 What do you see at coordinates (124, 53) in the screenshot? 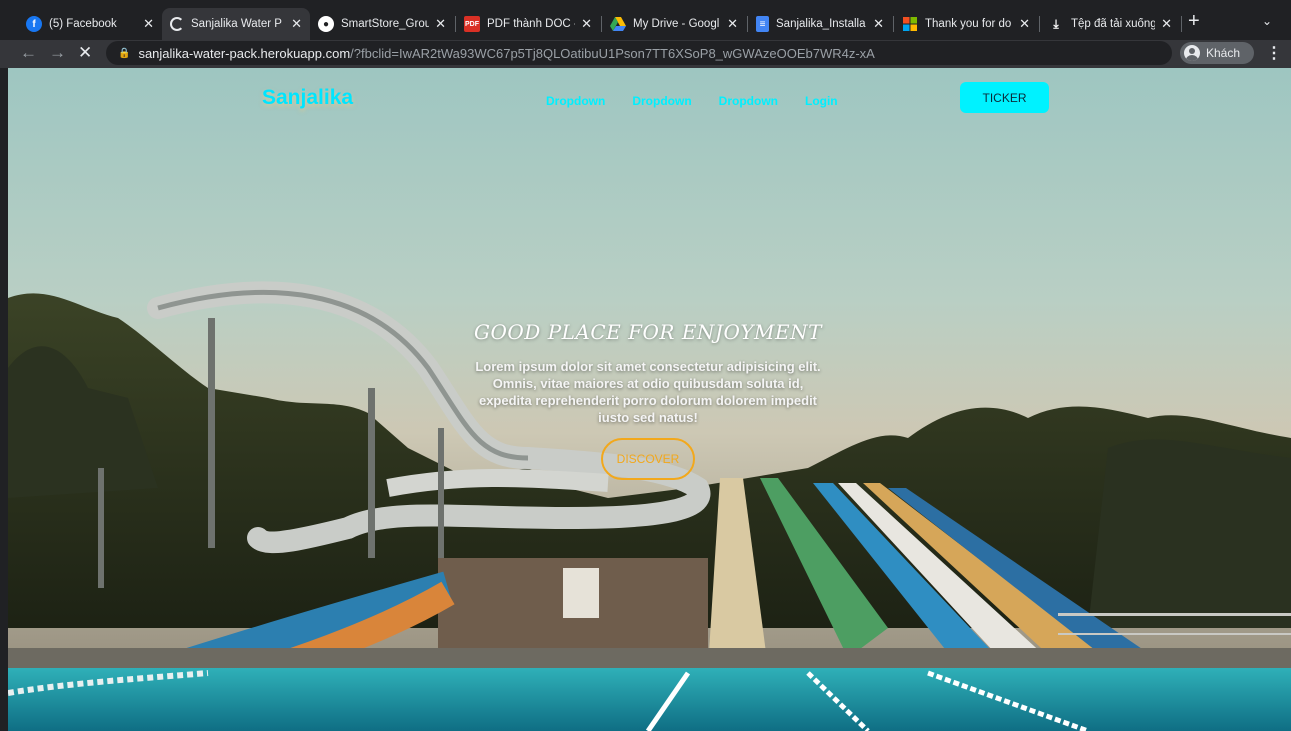
I see `lock-icon: 🔒` at bounding box center [124, 53].